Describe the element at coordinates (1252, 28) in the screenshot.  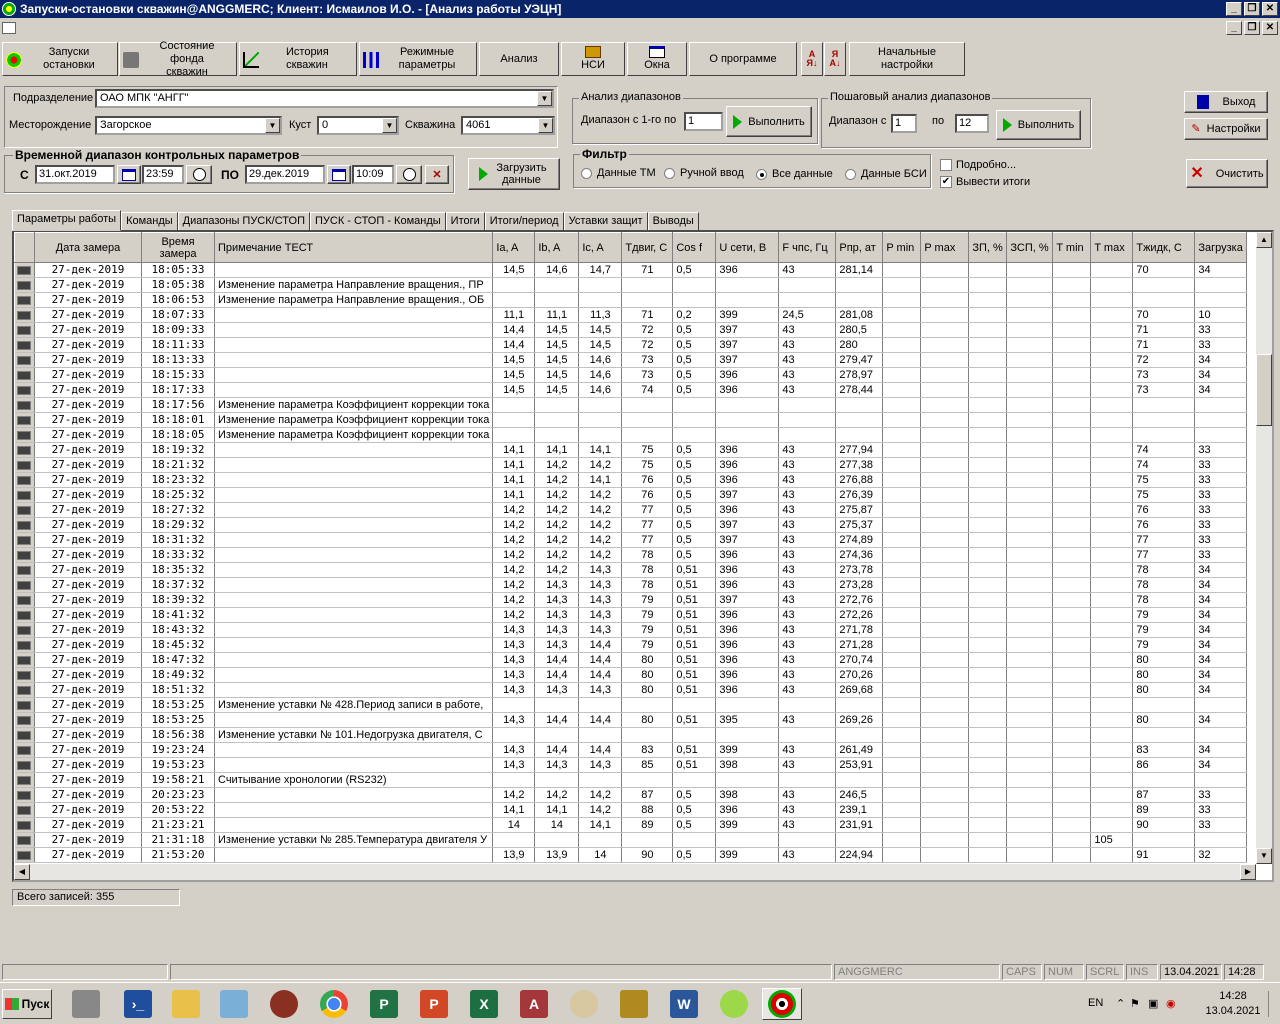
I see `mdi-restore-button: ❐` at that location.